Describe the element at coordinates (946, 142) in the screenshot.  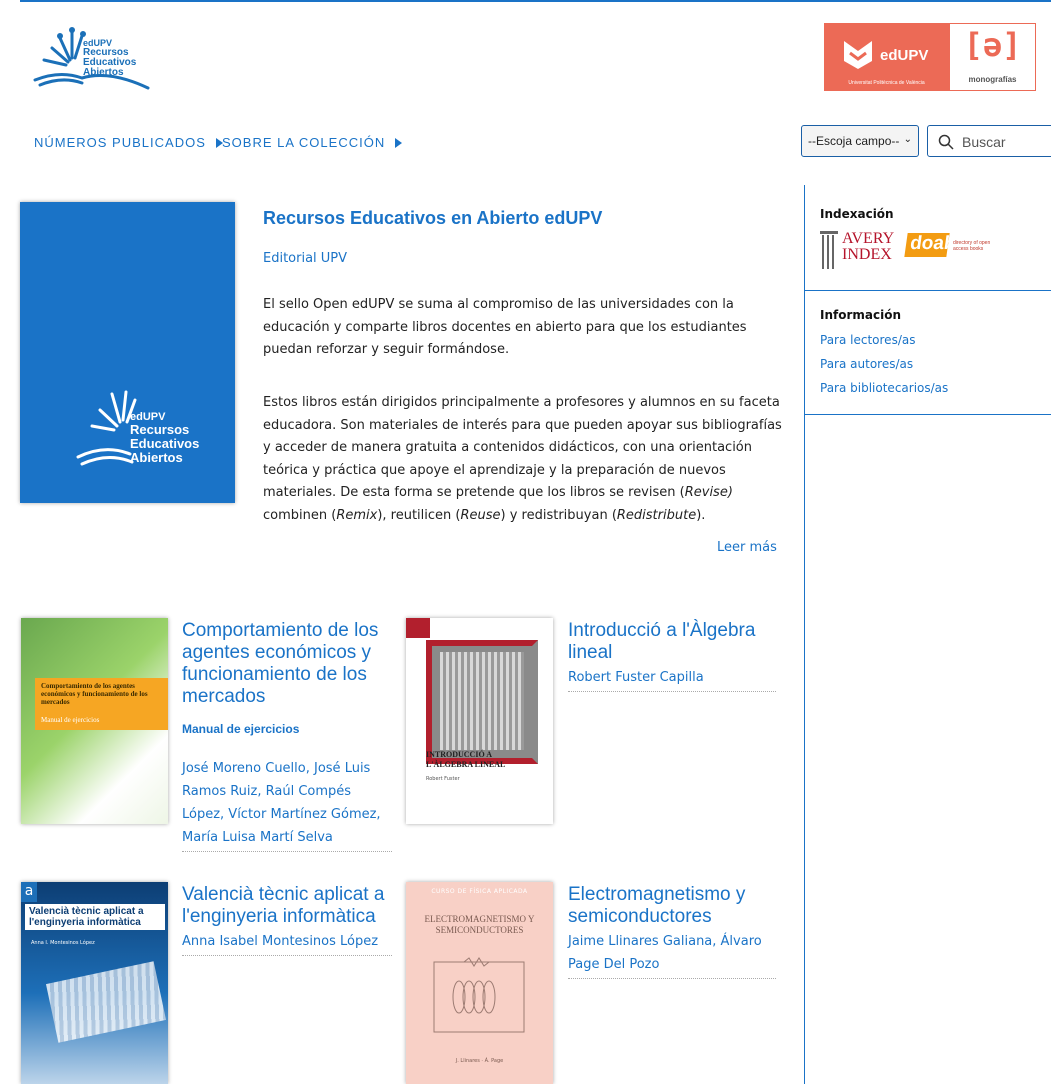
I see `search-icon` at that location.